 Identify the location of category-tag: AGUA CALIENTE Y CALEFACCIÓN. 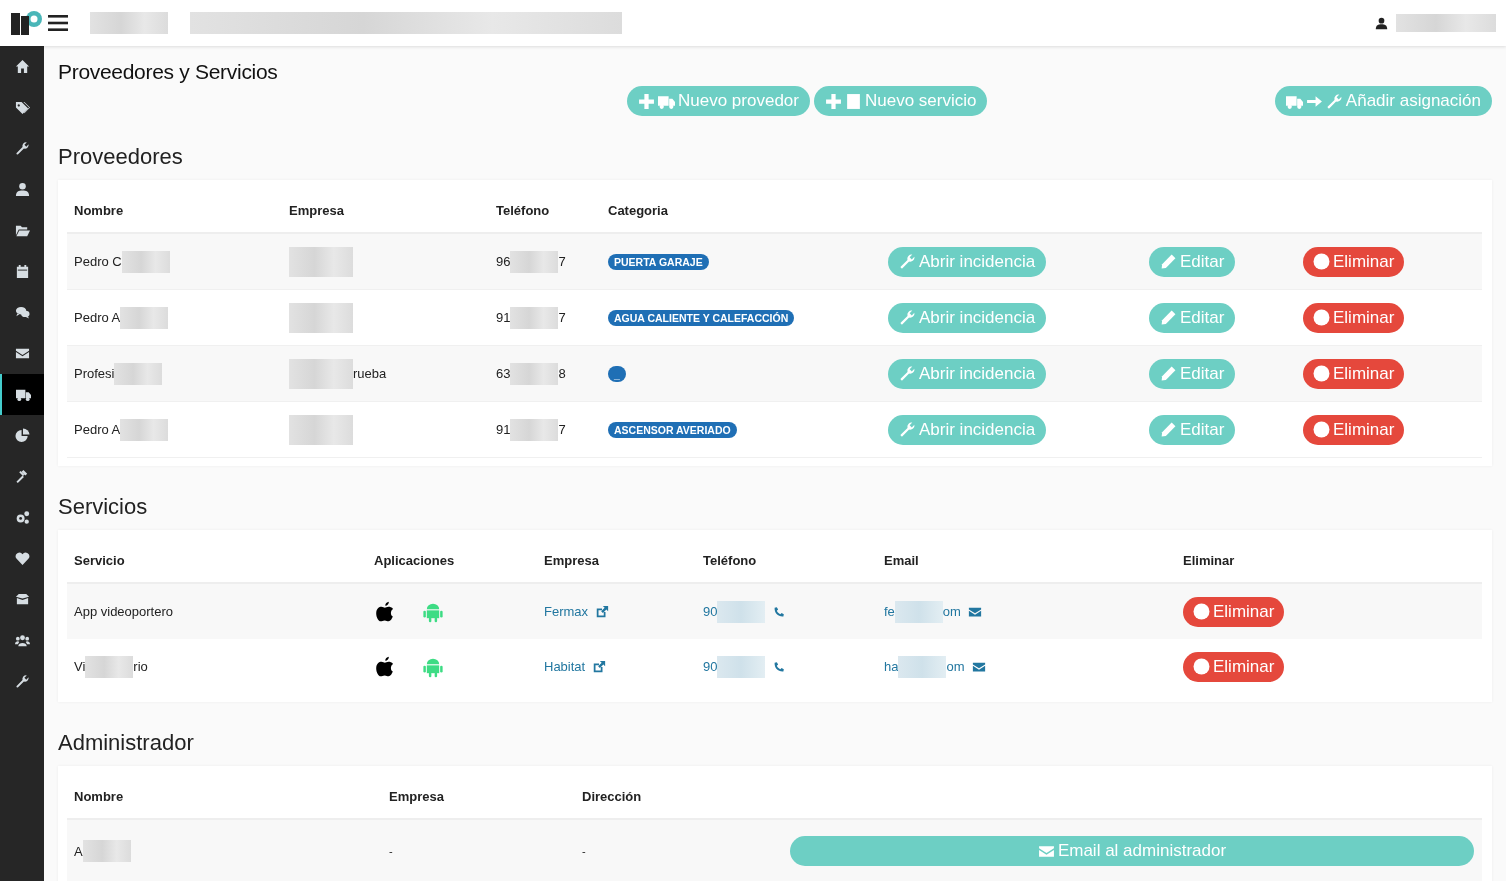
(701, 317).